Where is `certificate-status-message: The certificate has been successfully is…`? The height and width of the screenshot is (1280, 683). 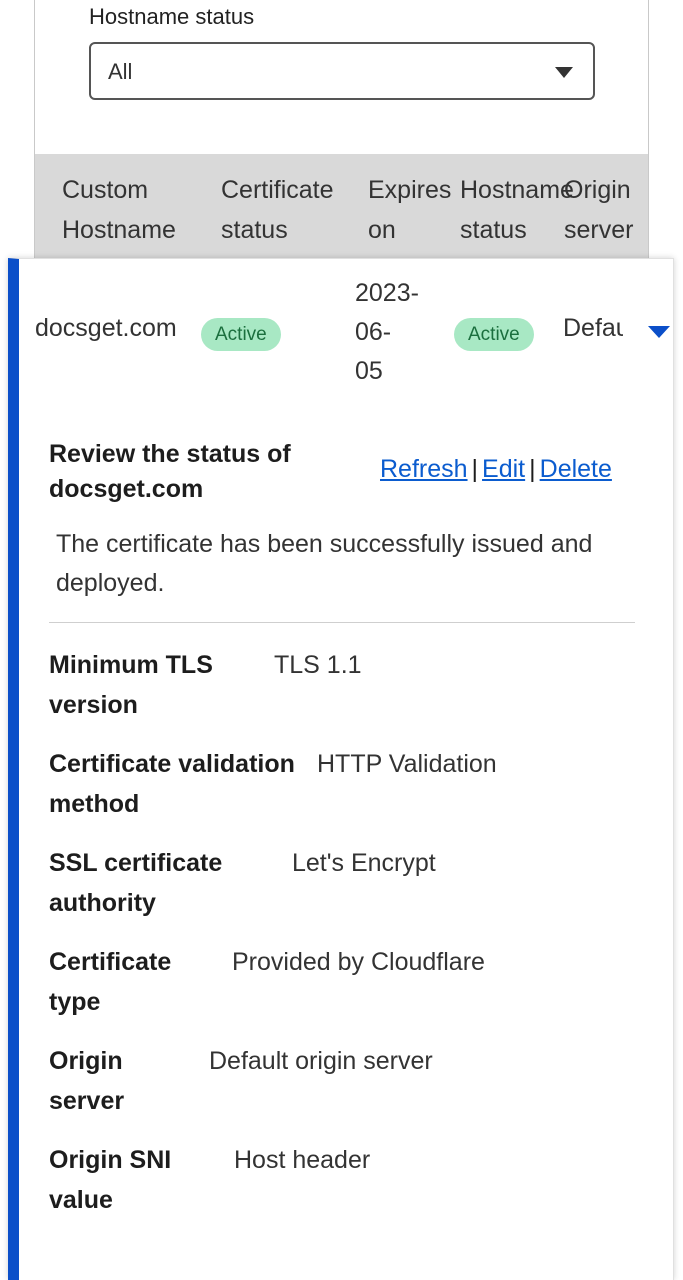
certificate-status-message: The certificate has been successfully is… is located at coordinates (324, 563).